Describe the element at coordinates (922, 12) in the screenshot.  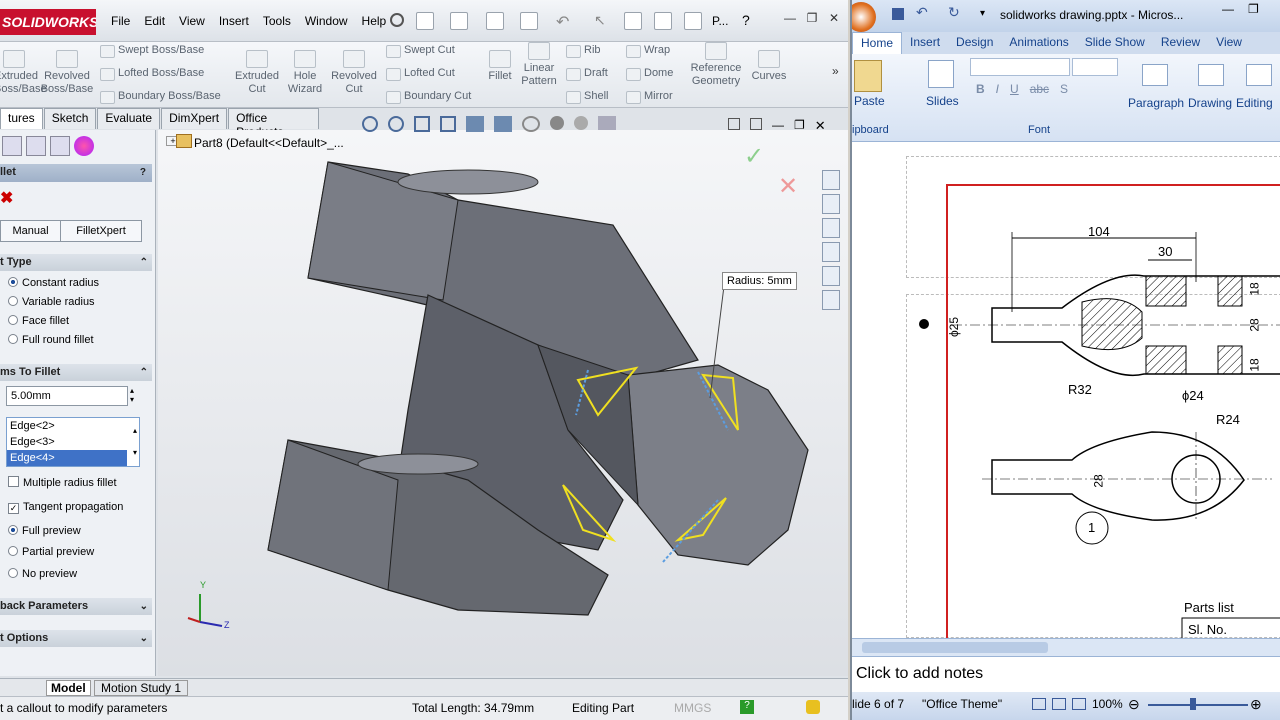
I see `undo-icon: ↶` at that location.